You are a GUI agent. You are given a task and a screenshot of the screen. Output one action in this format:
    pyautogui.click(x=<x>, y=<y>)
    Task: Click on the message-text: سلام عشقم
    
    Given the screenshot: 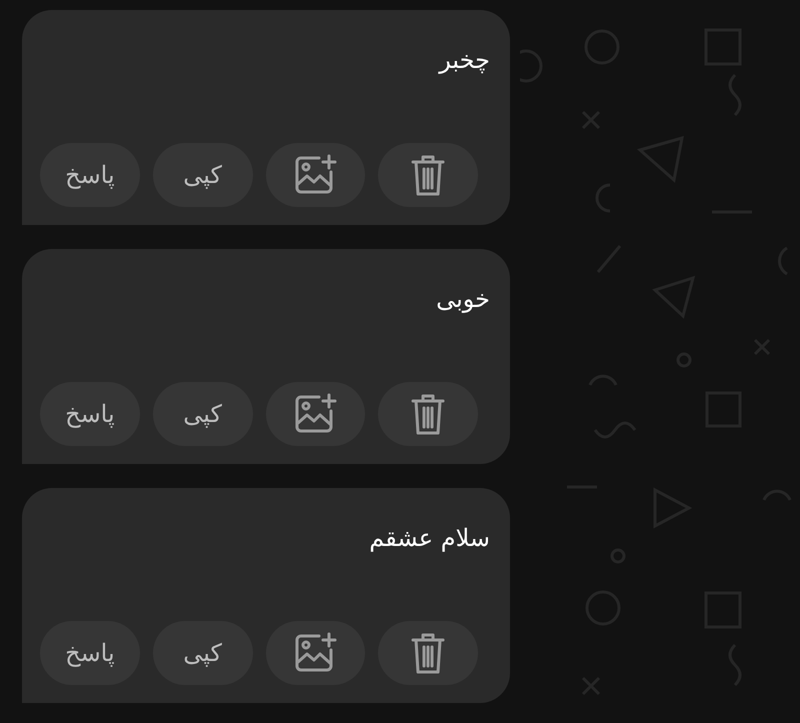 What is the action you would take?
    pyautogui.click(x=429, y=538)
    